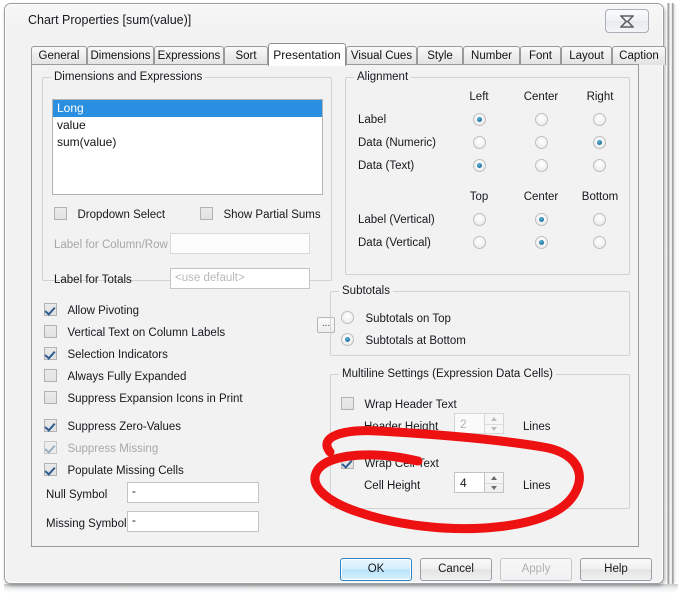 This screenshot has height=599, width=682. What do you see at coordinates (401, 427) in the screenshot?
I see `header-height-label: Header Height` at bounding box center [401, 427].